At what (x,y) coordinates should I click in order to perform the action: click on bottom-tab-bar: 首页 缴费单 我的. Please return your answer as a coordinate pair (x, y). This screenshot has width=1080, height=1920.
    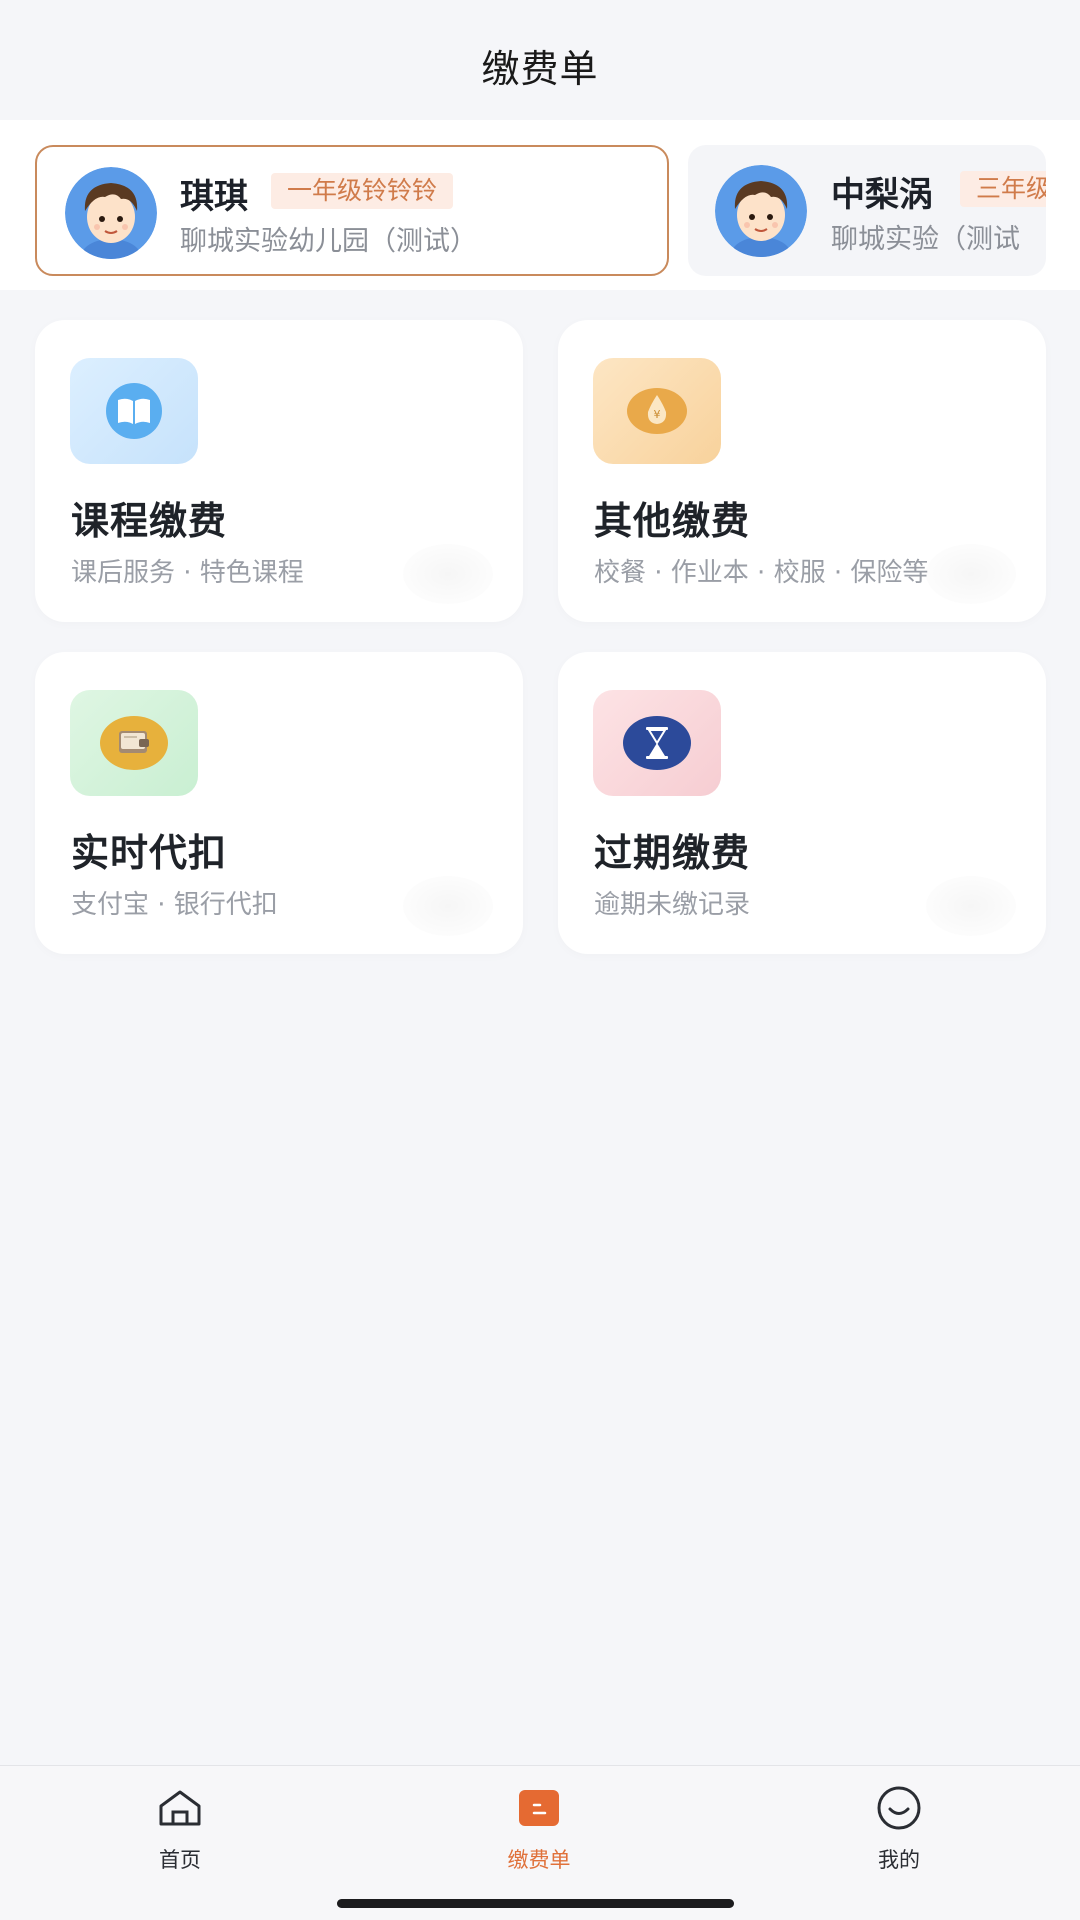
    Looking at the image, I should click on (540, 1842).